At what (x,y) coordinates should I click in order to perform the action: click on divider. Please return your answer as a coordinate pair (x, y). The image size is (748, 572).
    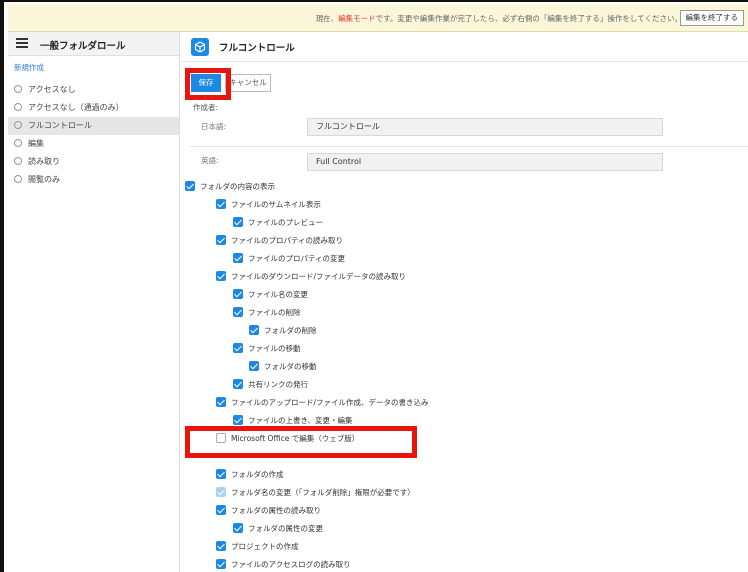
    Looking at the image, I should click on (468, 146).